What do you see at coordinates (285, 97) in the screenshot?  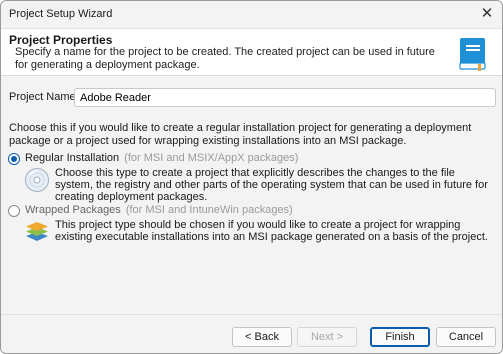 I see `project-name-input` at bounding box center [285, 97].